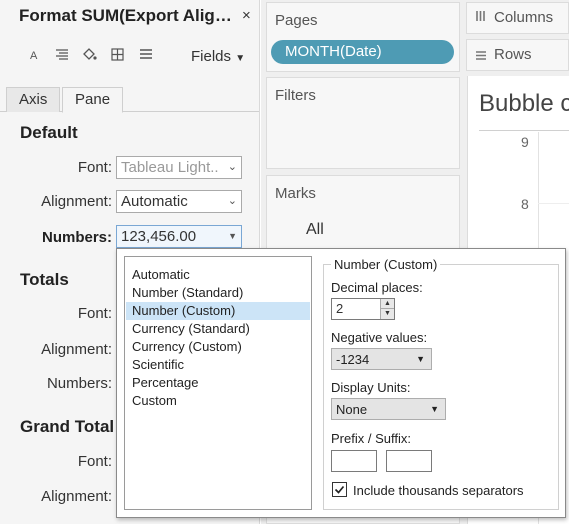 The image size is (569, 524). I want to click on filters-card: Filters, so click(363, 123).